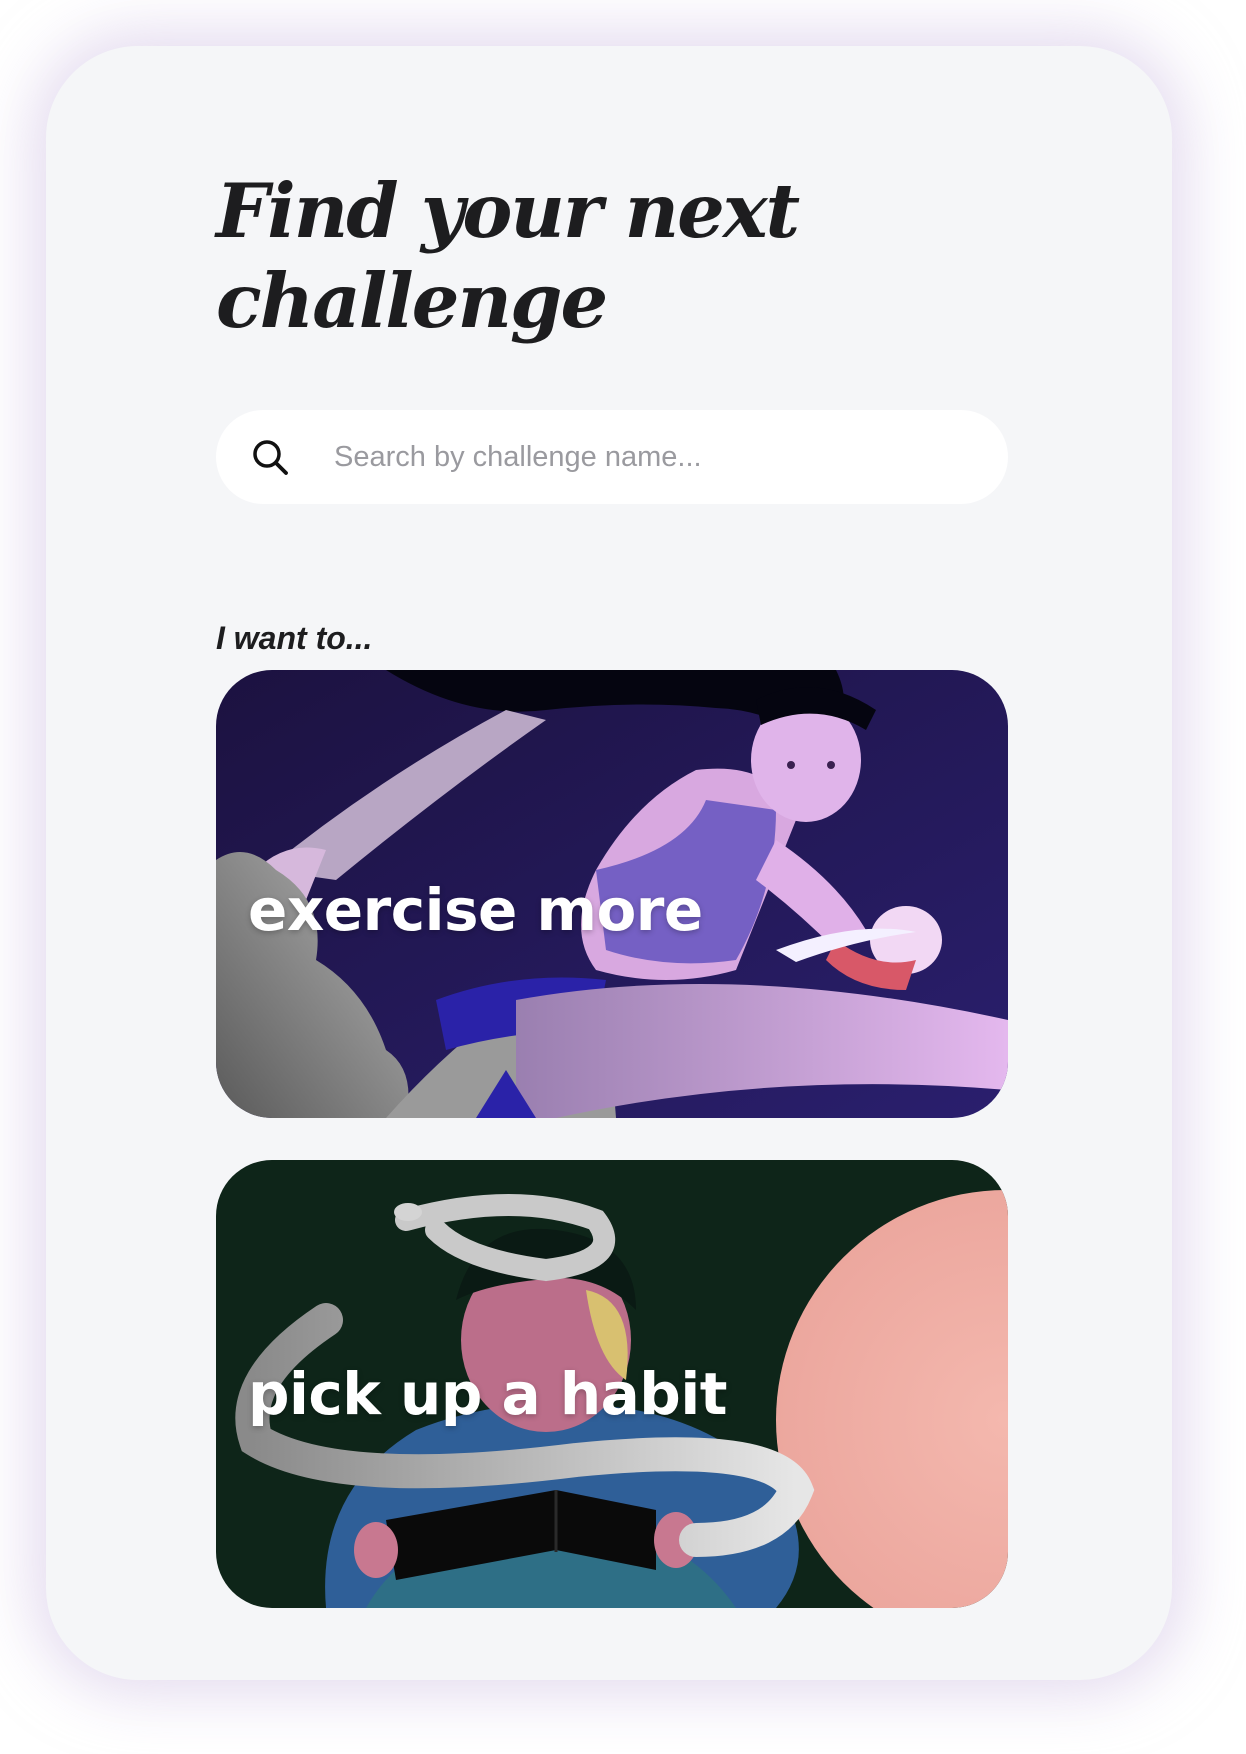 This screenshot has height=1754, width=1246. Describe the element at coordinates (508, 211) in the screenshot. I see `page-title-line-1: Find your next` at that location.